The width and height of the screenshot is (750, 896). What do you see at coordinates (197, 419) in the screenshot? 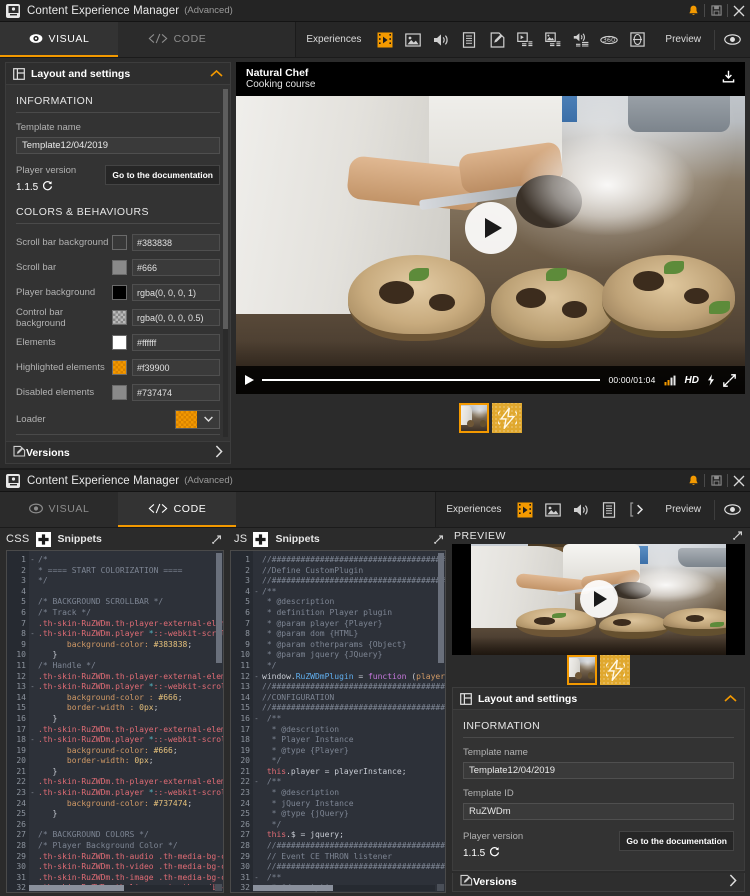
I see `loader-dropdown` at bounding box center [197, 419].